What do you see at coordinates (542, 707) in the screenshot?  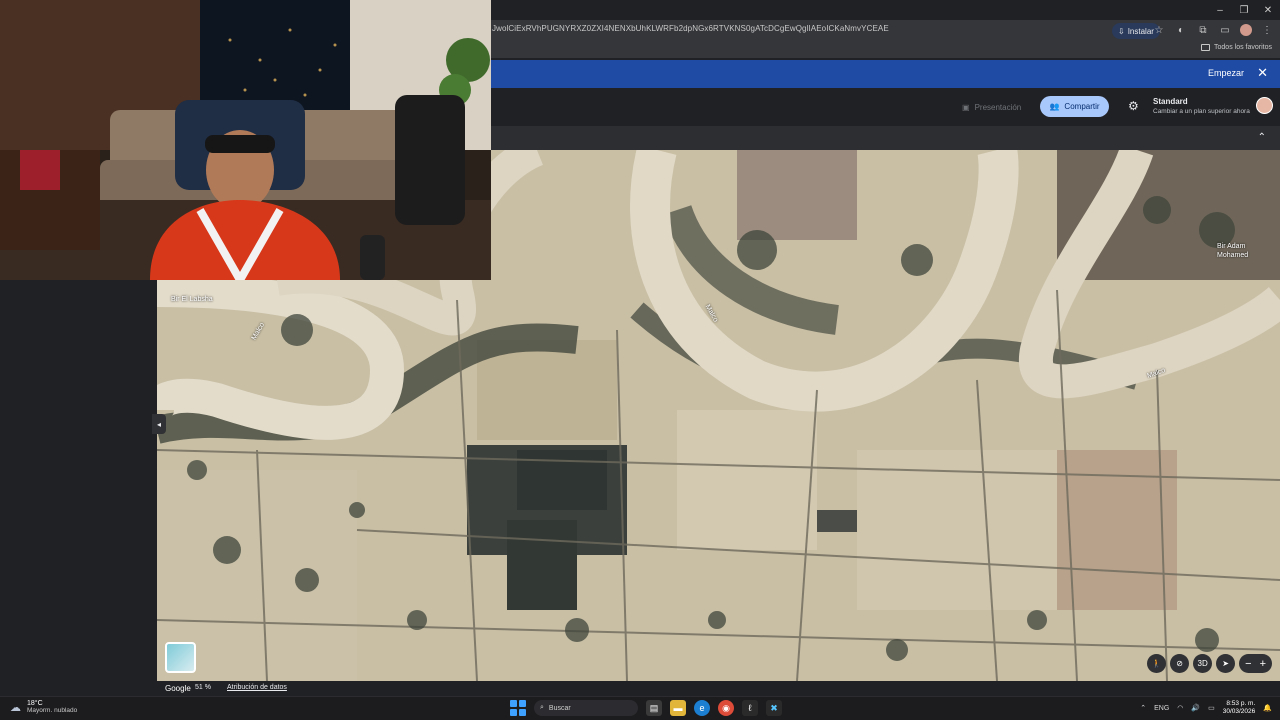 I see `search-icon: ⌕` at bounding box center [542, 707].